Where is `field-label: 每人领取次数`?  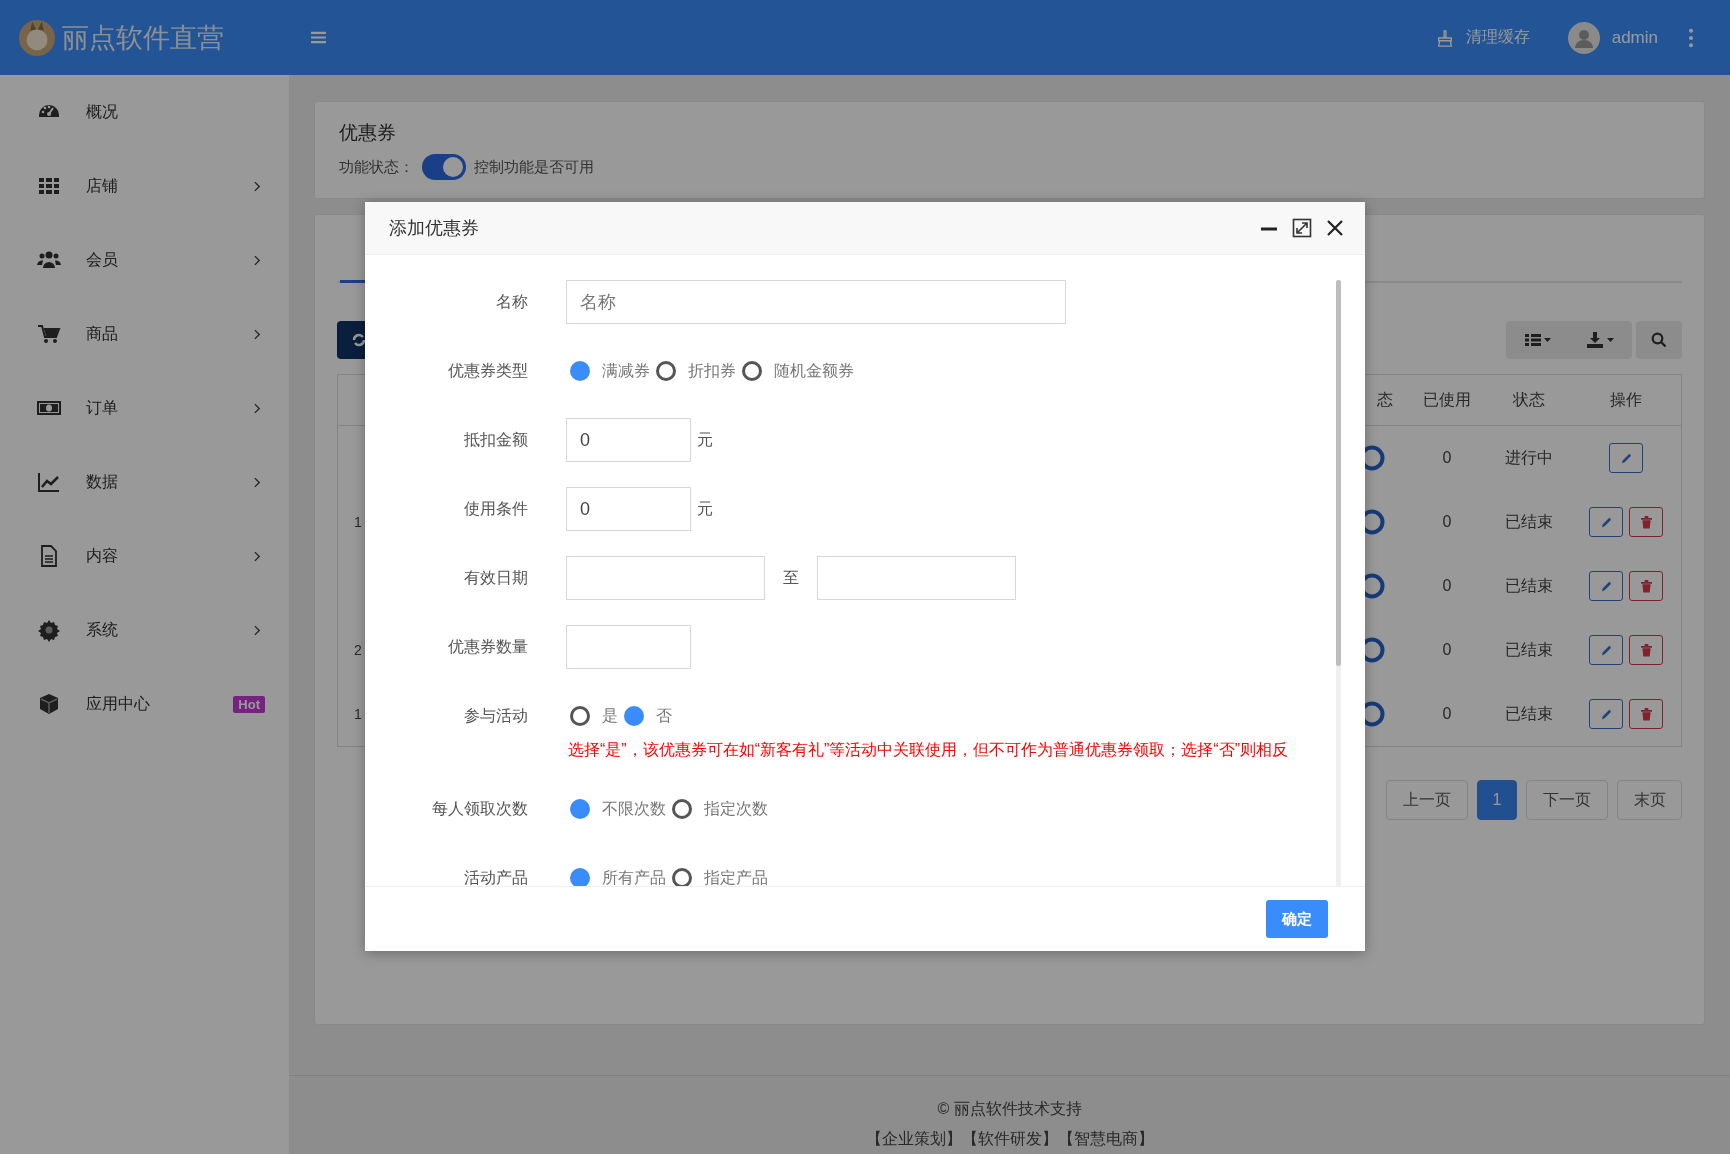
field-label: 每人领取次数 is located at coordinates (479, 809).